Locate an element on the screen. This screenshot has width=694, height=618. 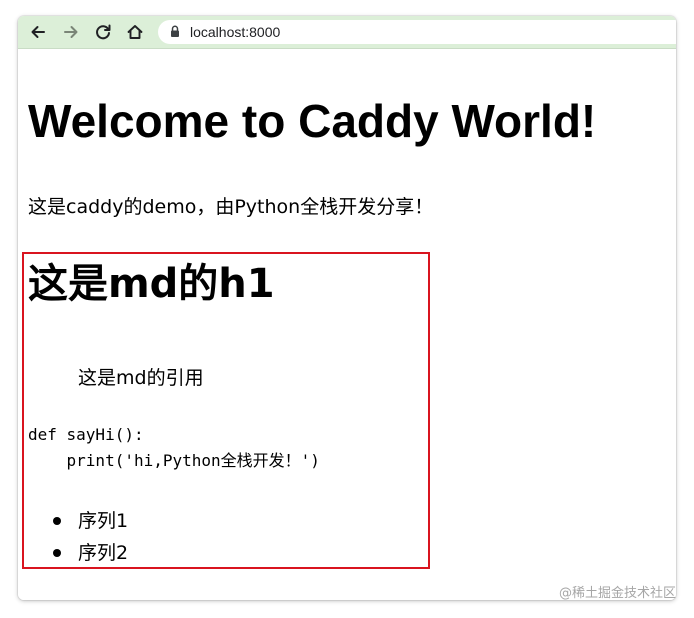
reload-button is located at coordinates (103, 32).